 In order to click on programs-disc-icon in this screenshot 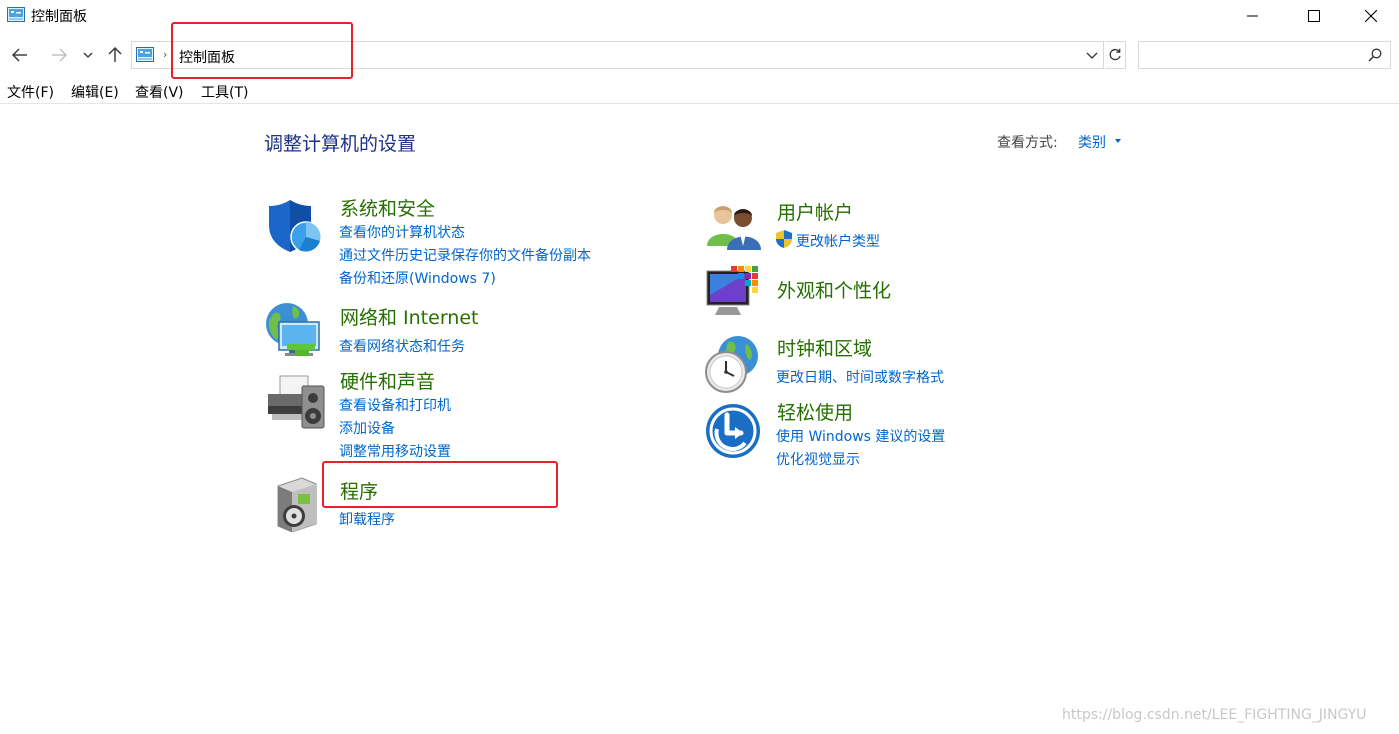, I will do `click(297, 504)`.